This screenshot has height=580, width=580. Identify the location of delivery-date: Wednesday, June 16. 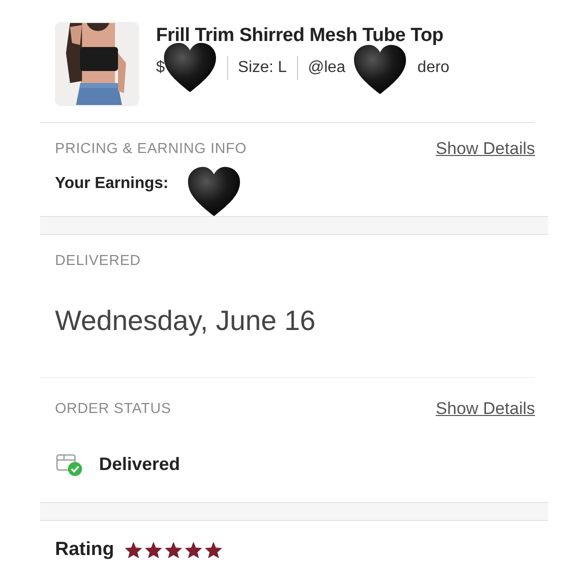
(185, 321).